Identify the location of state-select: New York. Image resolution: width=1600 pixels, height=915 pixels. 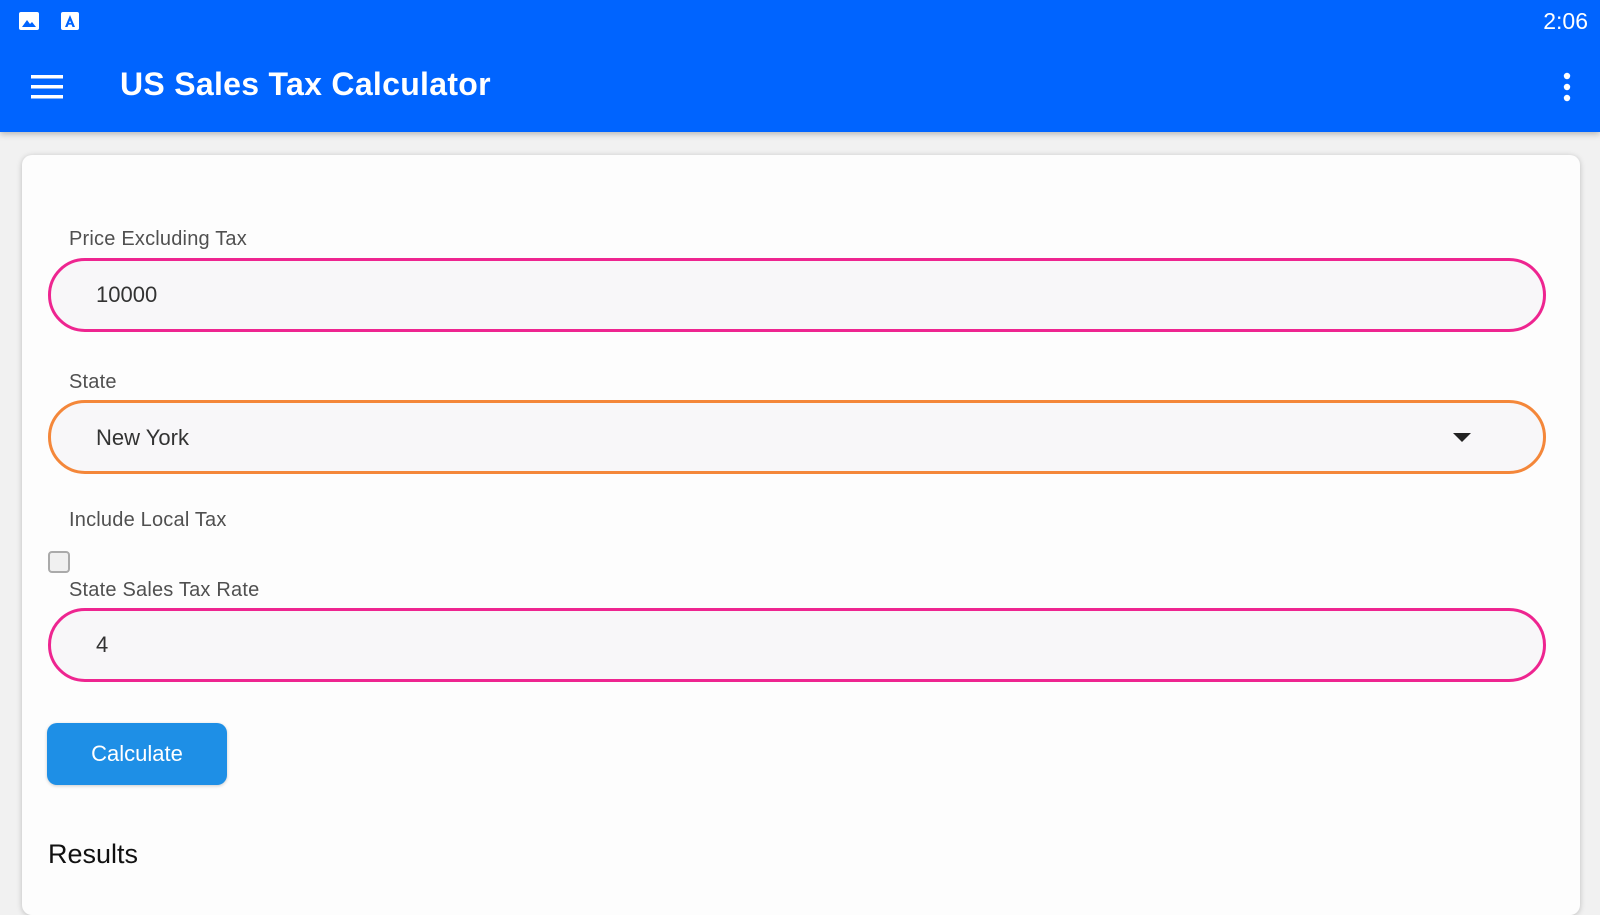
(797, 437).